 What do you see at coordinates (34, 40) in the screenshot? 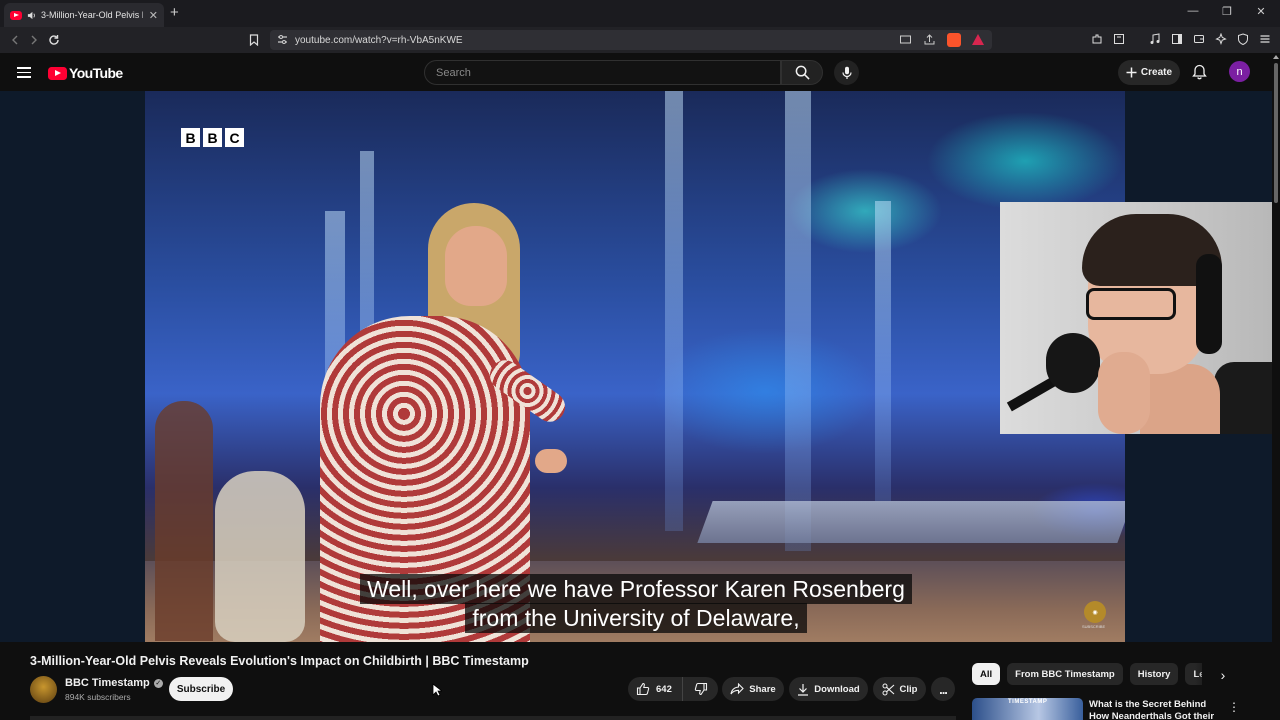
I see `forward-icon` at bounding box center [34, 40].